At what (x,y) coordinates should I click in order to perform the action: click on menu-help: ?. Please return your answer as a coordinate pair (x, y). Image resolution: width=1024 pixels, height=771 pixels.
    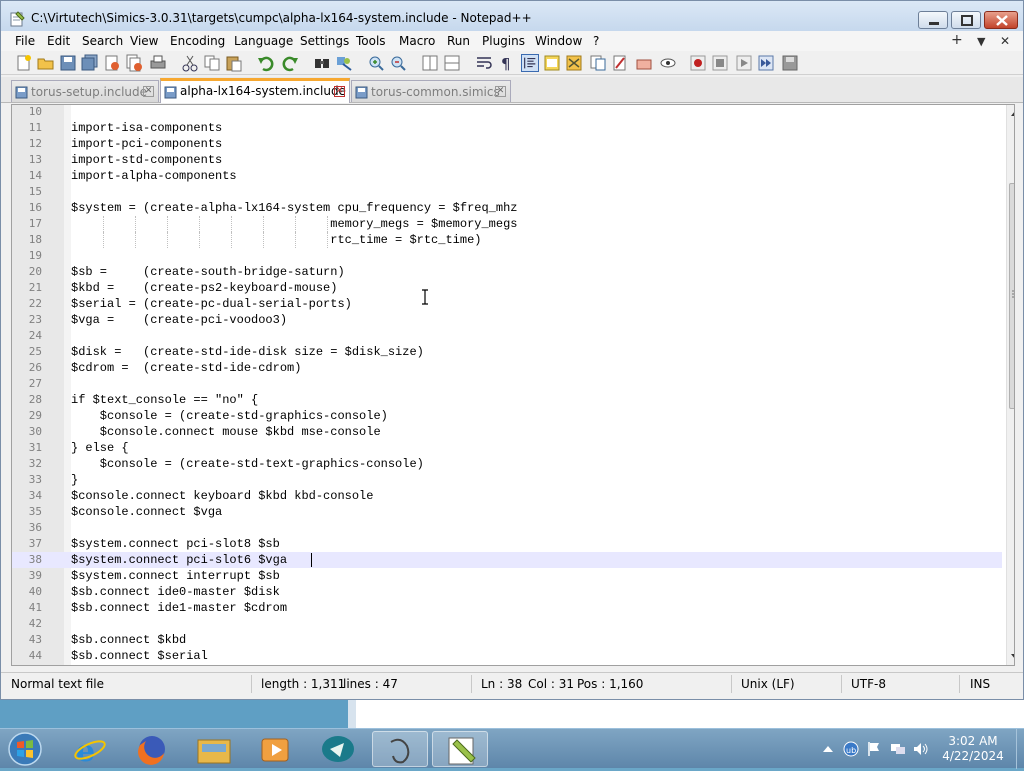
    Looking at the image, I should click on (596, 41).